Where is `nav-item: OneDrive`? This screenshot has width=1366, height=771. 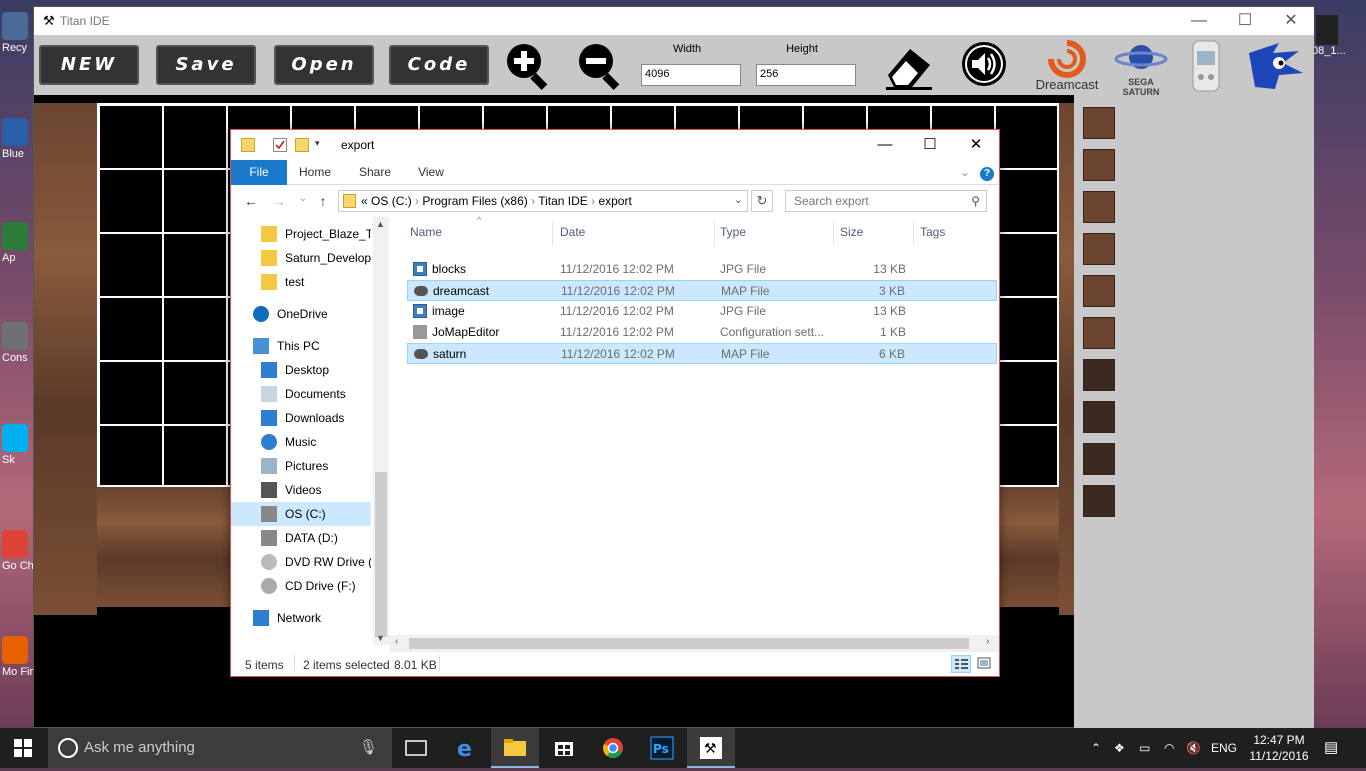
nav-item: OneDrive is located at coordinates (301, 314).